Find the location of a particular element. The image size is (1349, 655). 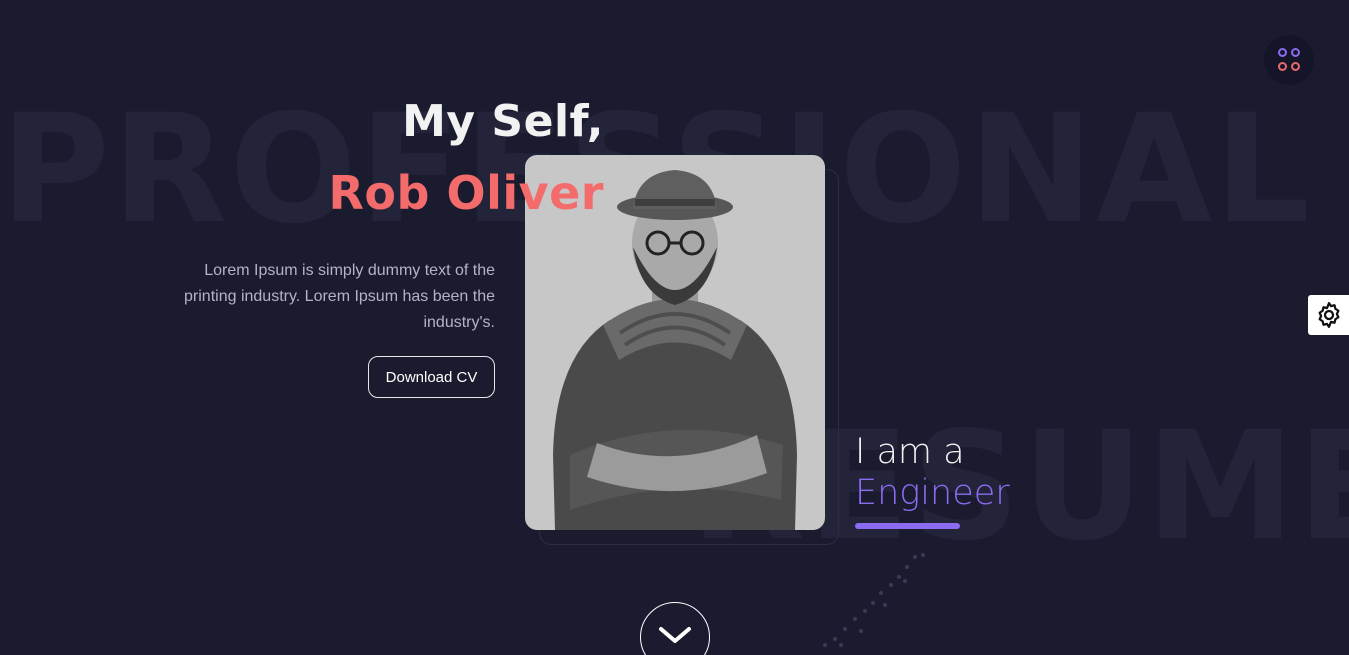

menu-button is located at coordinates (1289, 60).